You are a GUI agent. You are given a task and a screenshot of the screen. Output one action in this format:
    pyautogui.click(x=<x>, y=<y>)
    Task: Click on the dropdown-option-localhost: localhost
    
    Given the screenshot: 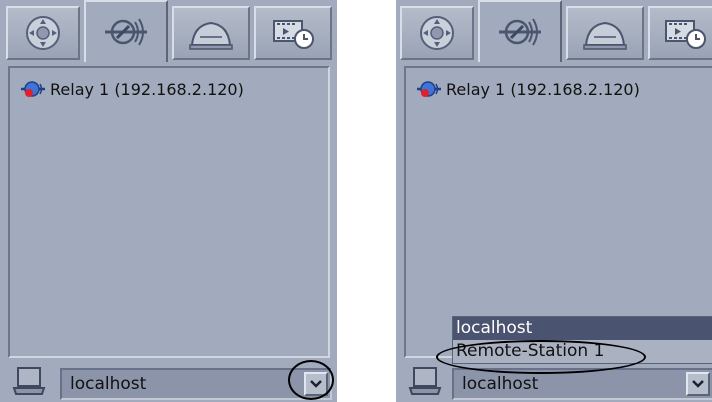 What is the action you would take?
    pyautogui.click(x=582, y=328)
    